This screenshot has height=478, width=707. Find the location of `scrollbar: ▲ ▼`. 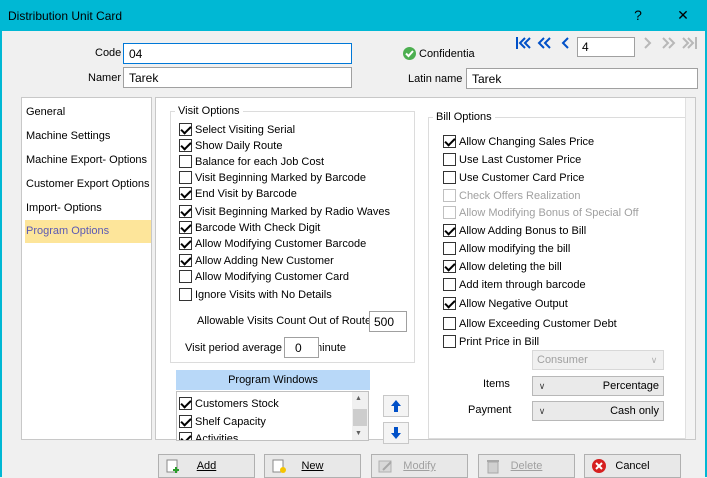

scrollbar: ▲ ▼ is located at coordinates (360, 416).